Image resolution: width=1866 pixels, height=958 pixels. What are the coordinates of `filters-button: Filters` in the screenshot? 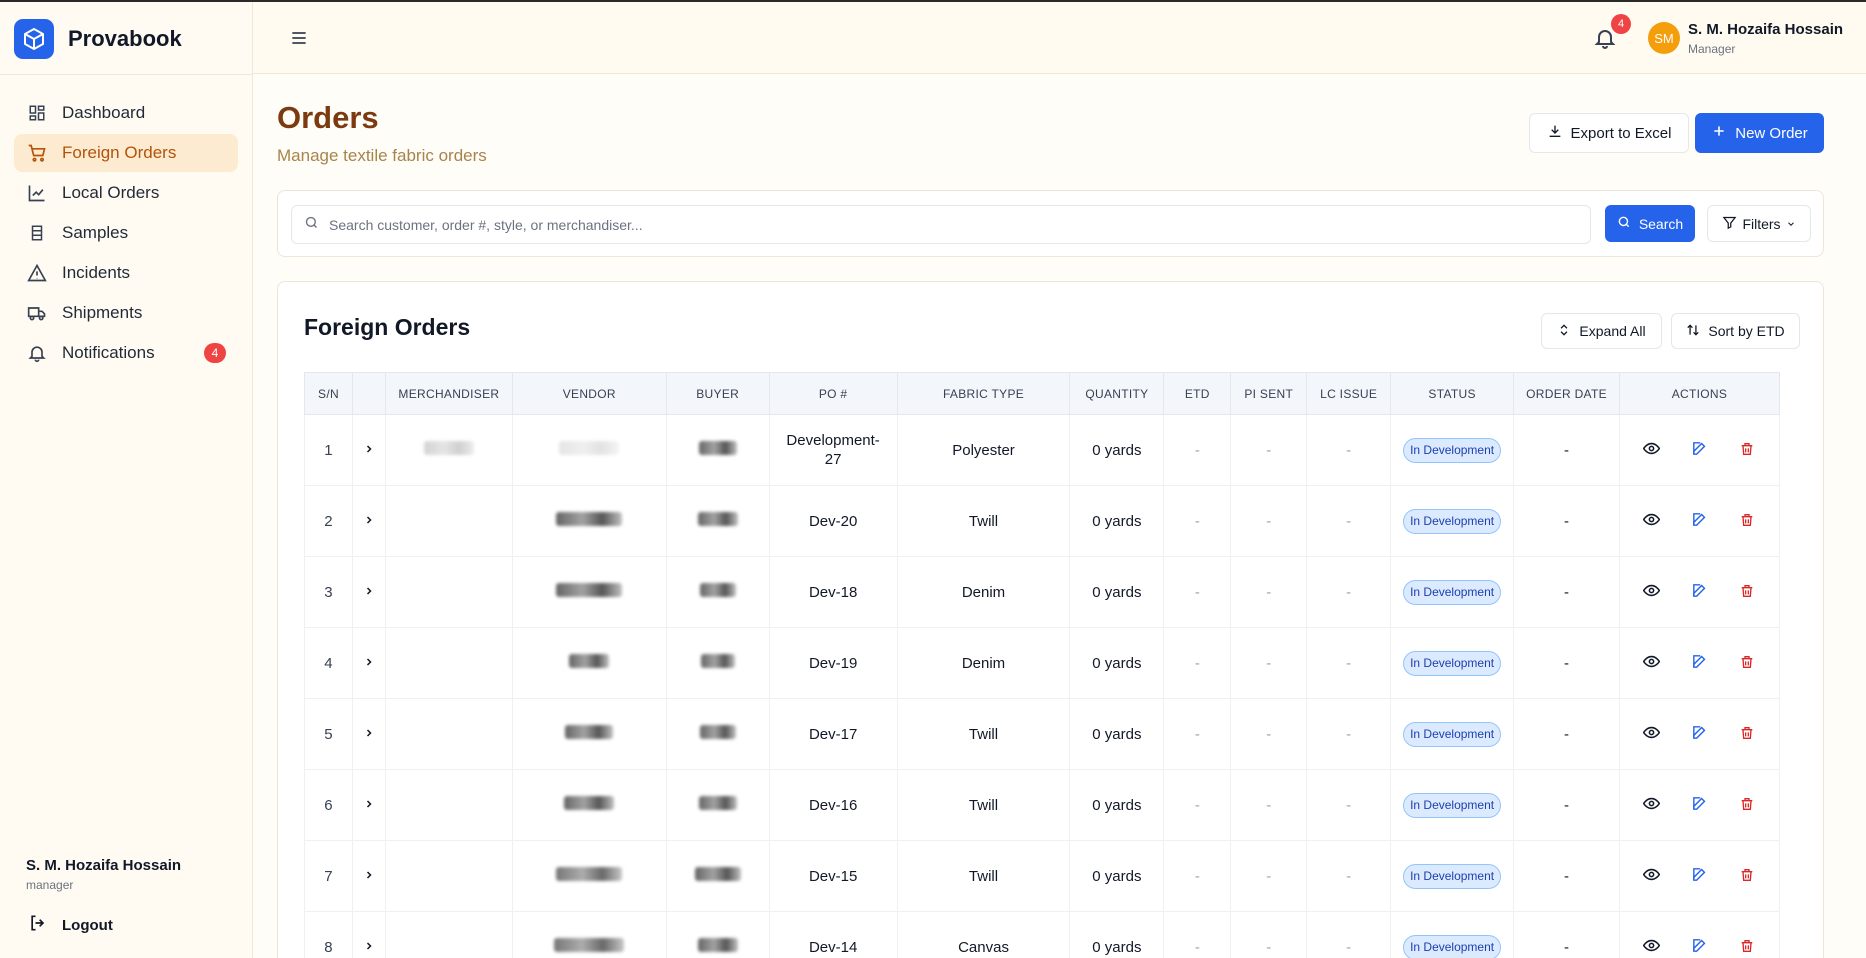 It's located at (1759, 223).